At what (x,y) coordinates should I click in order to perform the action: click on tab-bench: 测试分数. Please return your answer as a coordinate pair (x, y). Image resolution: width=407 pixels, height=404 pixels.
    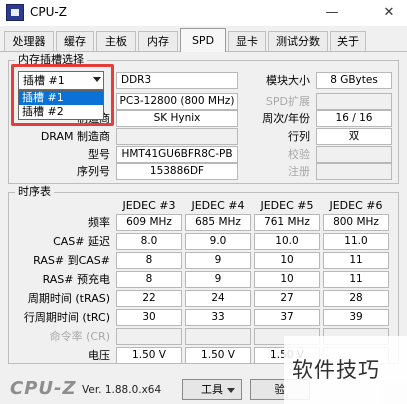
    Looking at the image, I should click on (298, 41).